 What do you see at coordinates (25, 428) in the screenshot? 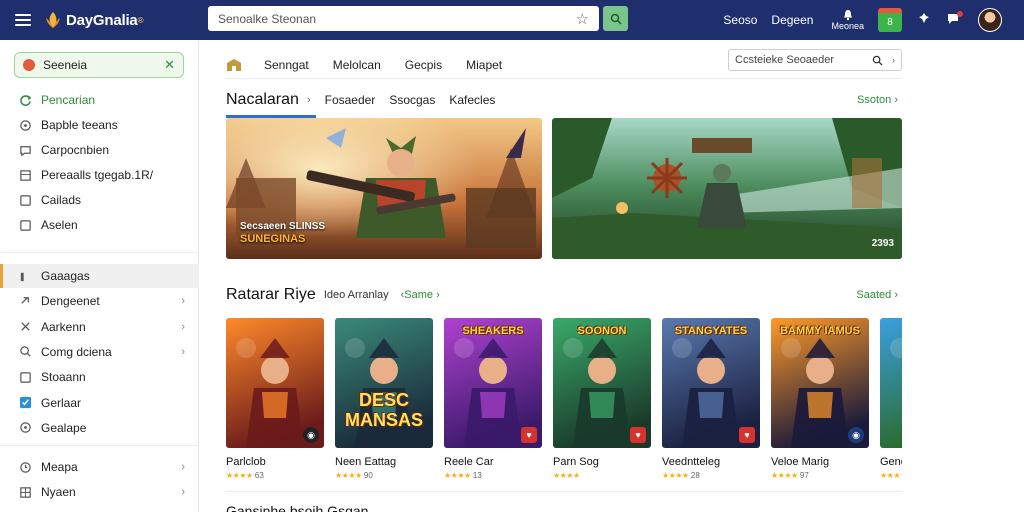
I see `circle-icon` at bounding box center [25, 428].